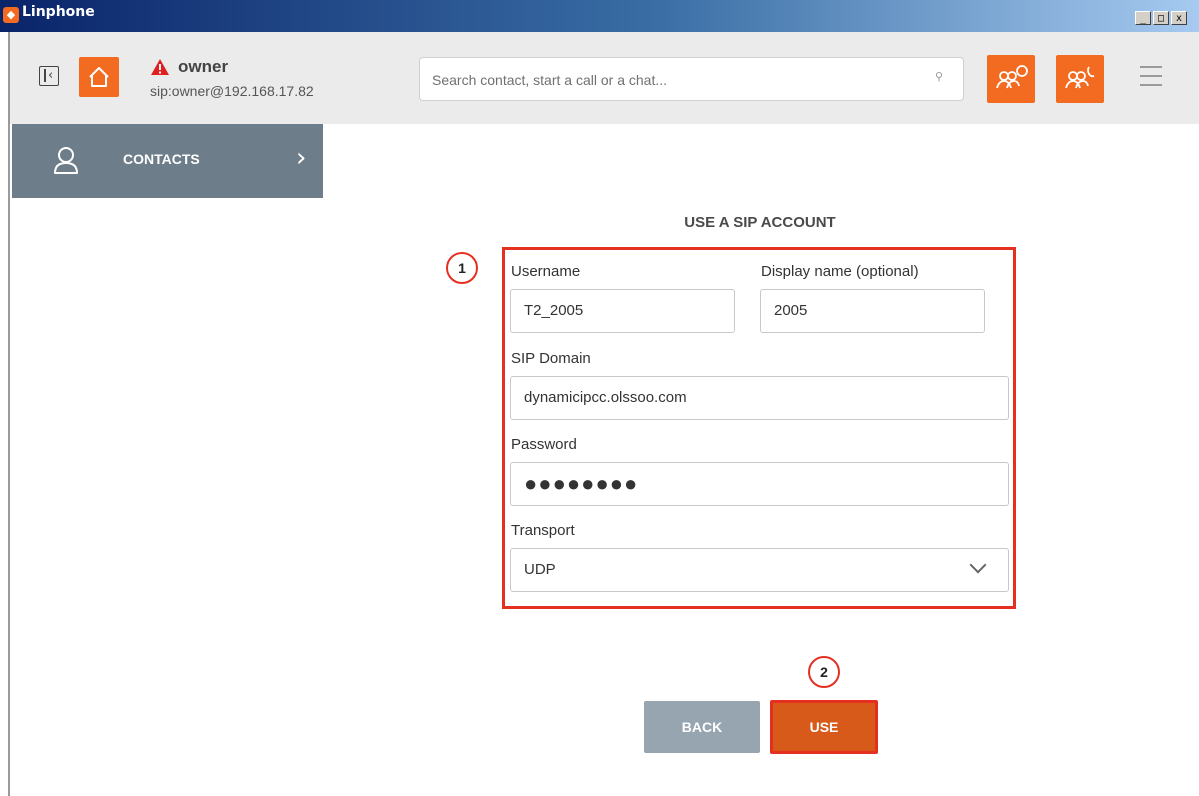 The height and width of the screenshot is (796, 1199). I want to click on maximize-button: □, so click(1161, 18).